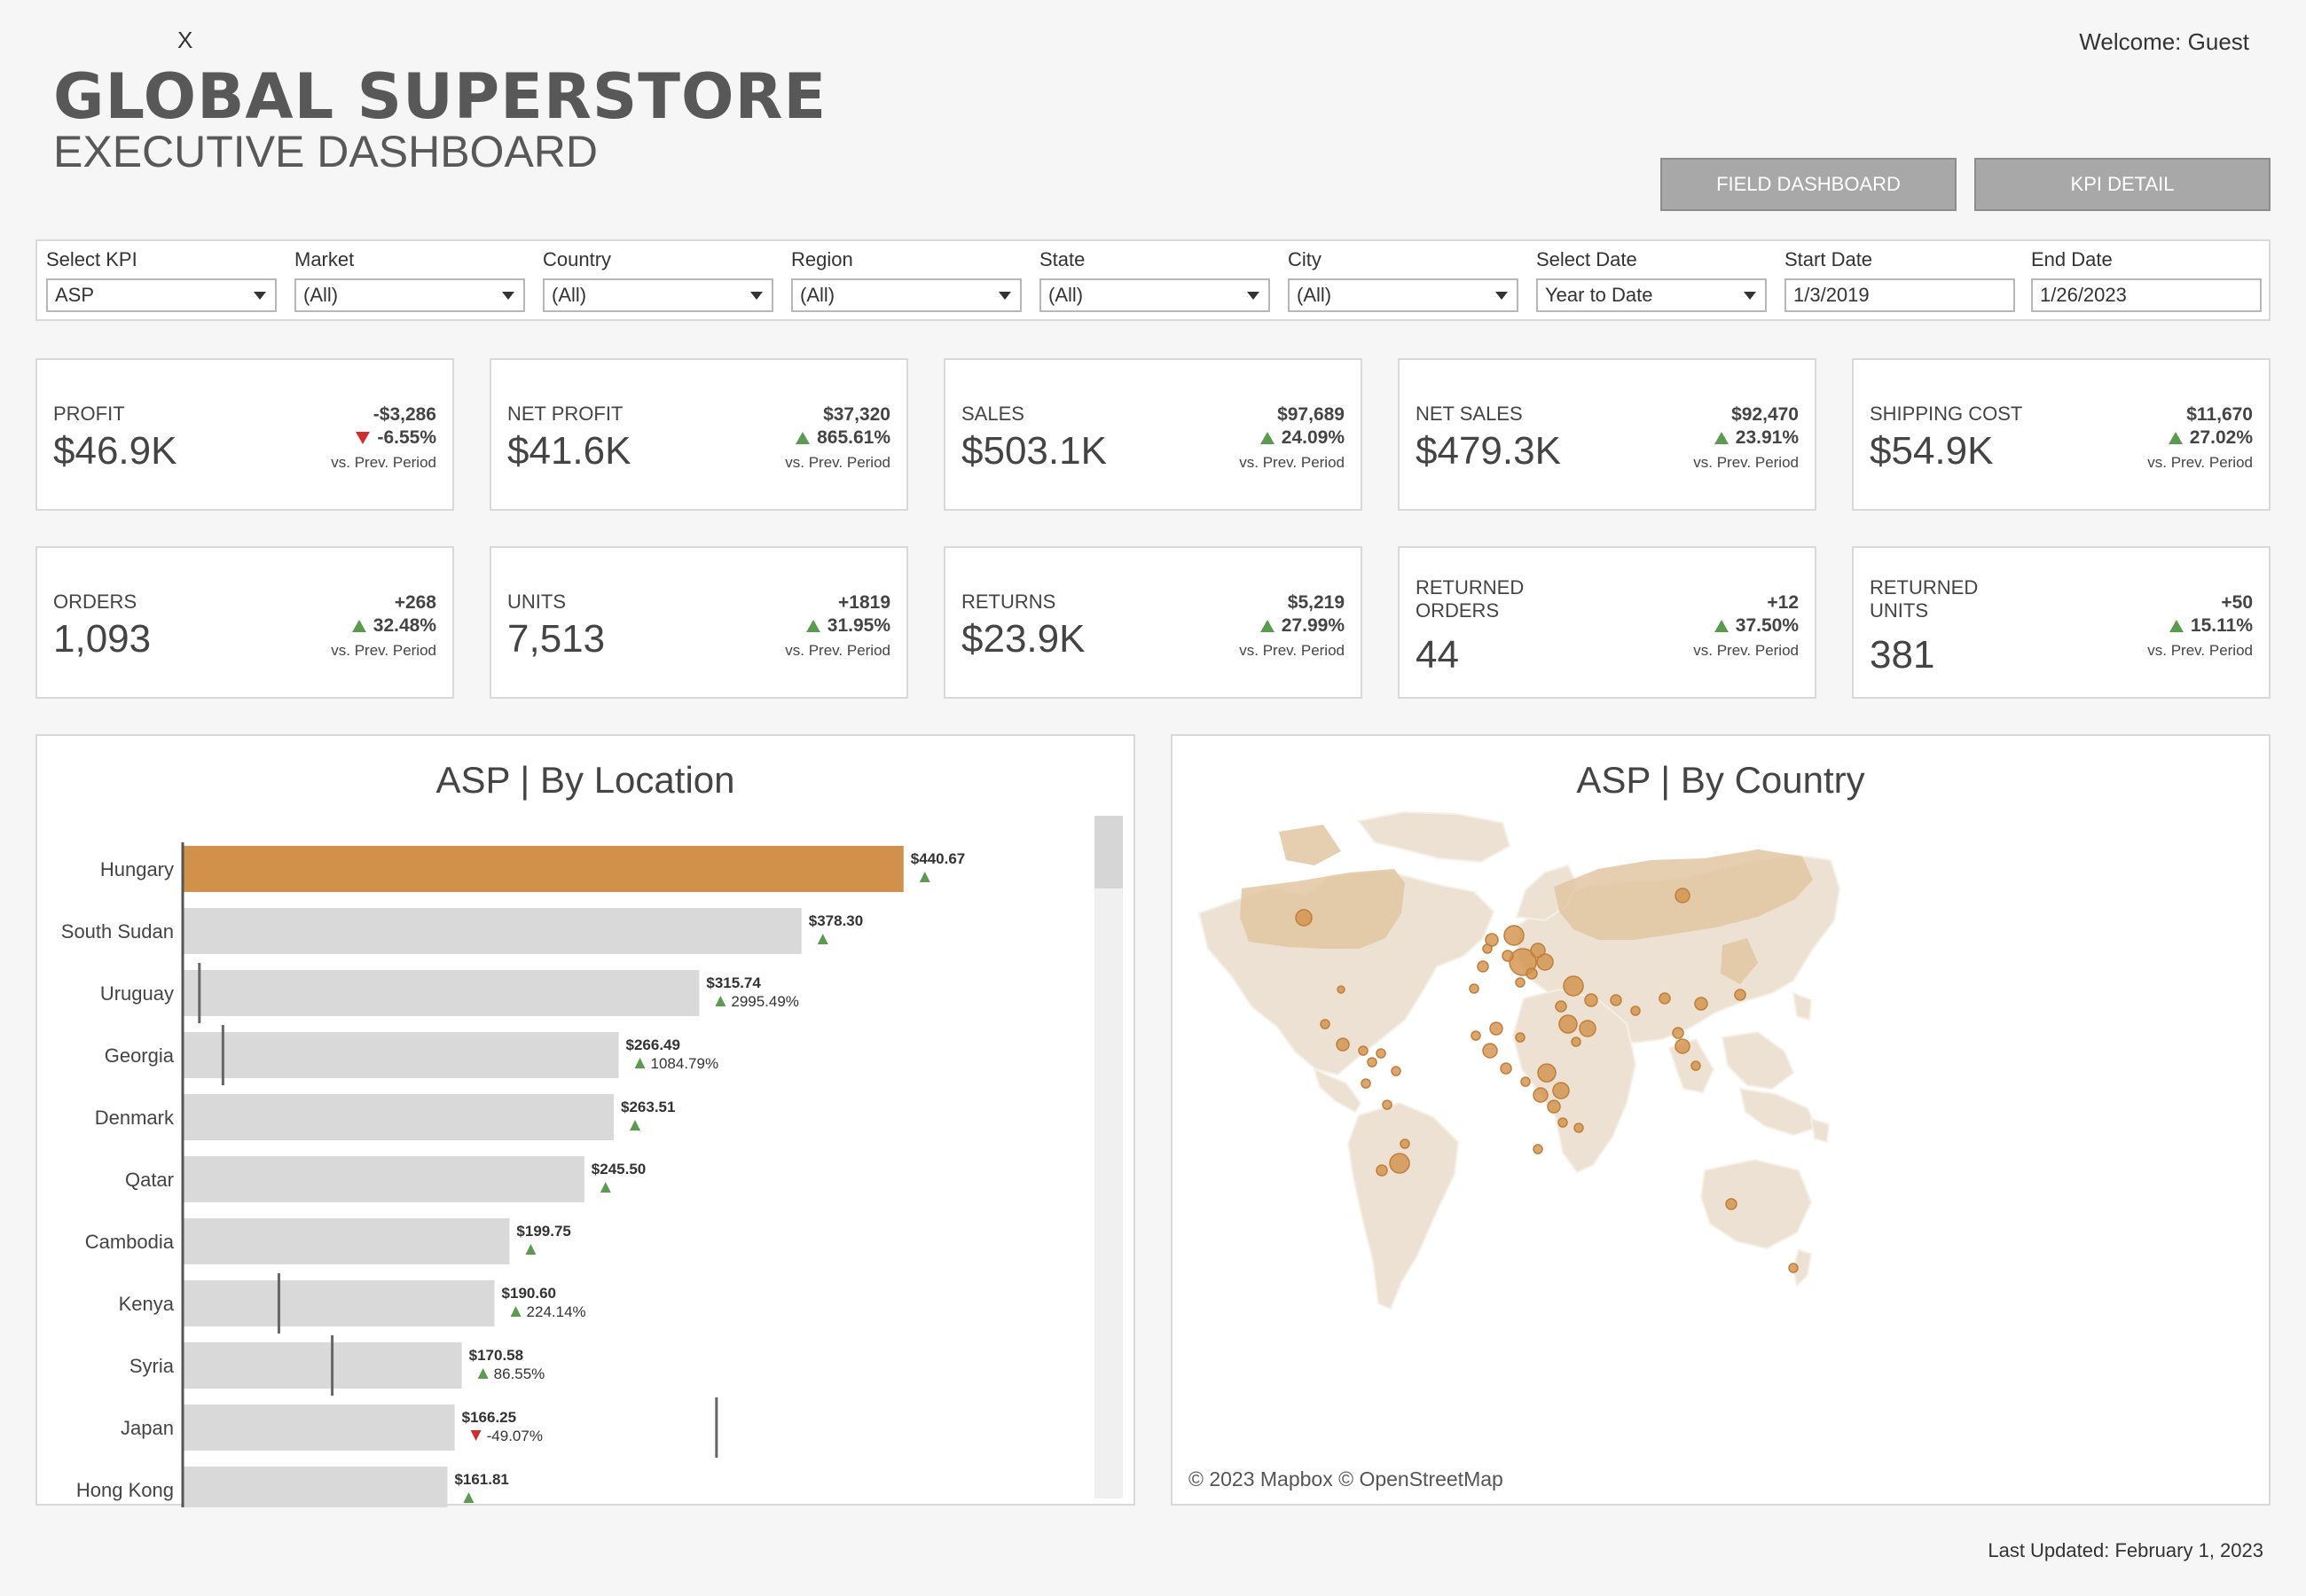  Describe the element at coordinates (1469, 414) in the screenshot. I see `kpi-label: NET SALES` at that location.